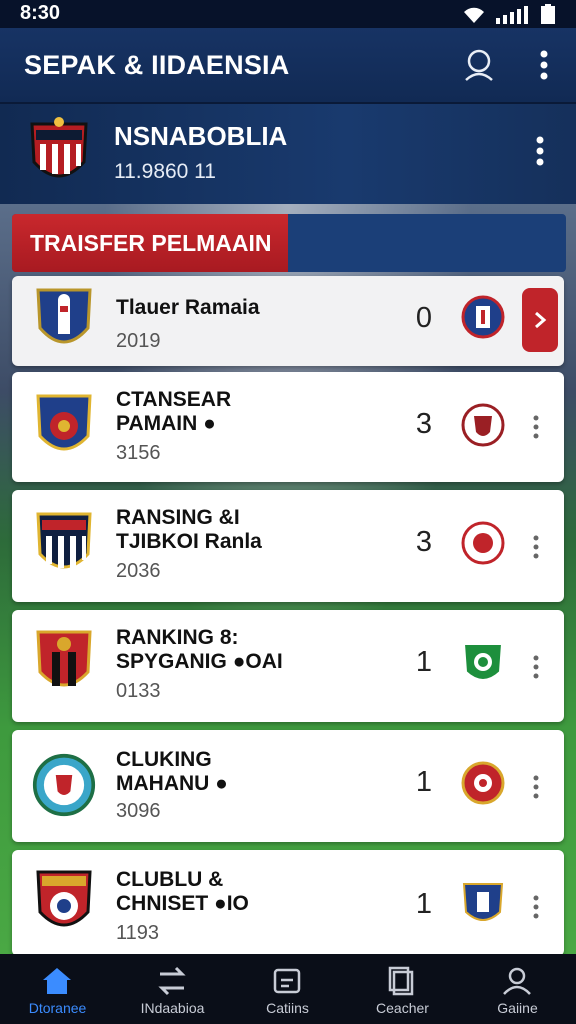 The width and height of the screenshot is (576, 1024). What do you see at coordinates (401, 981) in the screenshot?
I see `clipboard-icon` at bounding box center [401, 981].